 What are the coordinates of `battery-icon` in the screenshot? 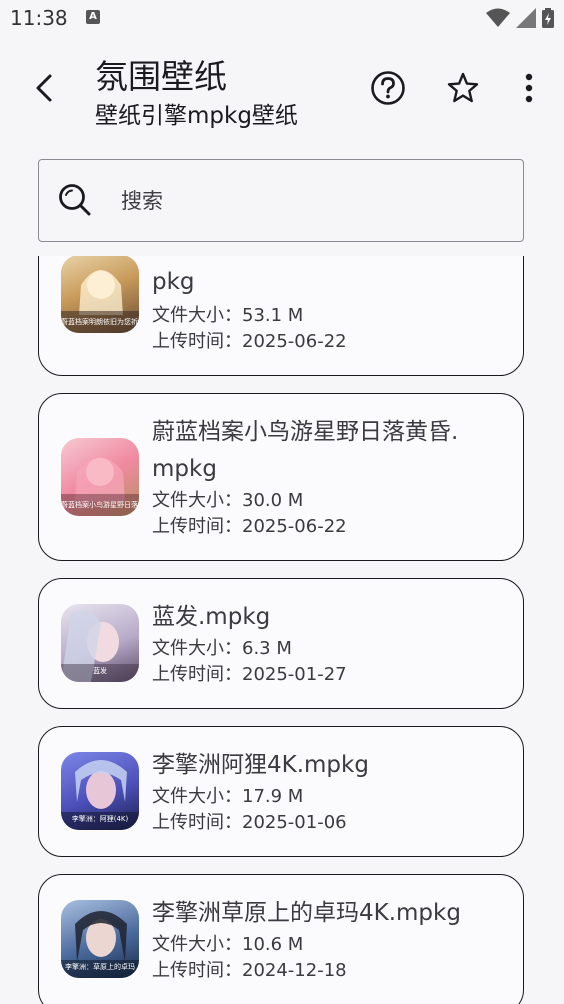 It's located at (548, 18).